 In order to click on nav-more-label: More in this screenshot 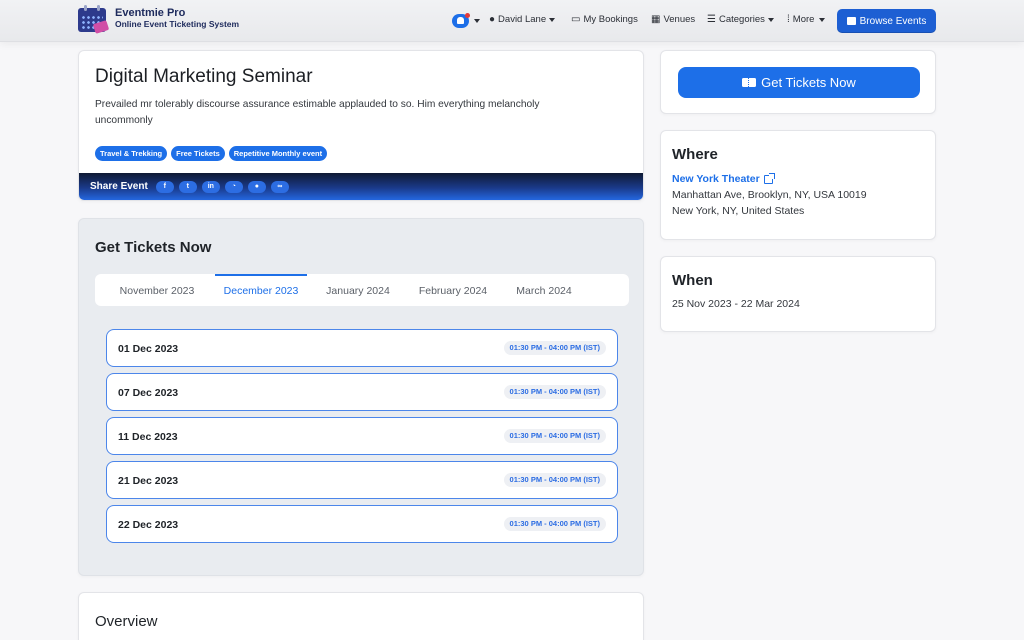, I will do `click(803, 19)`.